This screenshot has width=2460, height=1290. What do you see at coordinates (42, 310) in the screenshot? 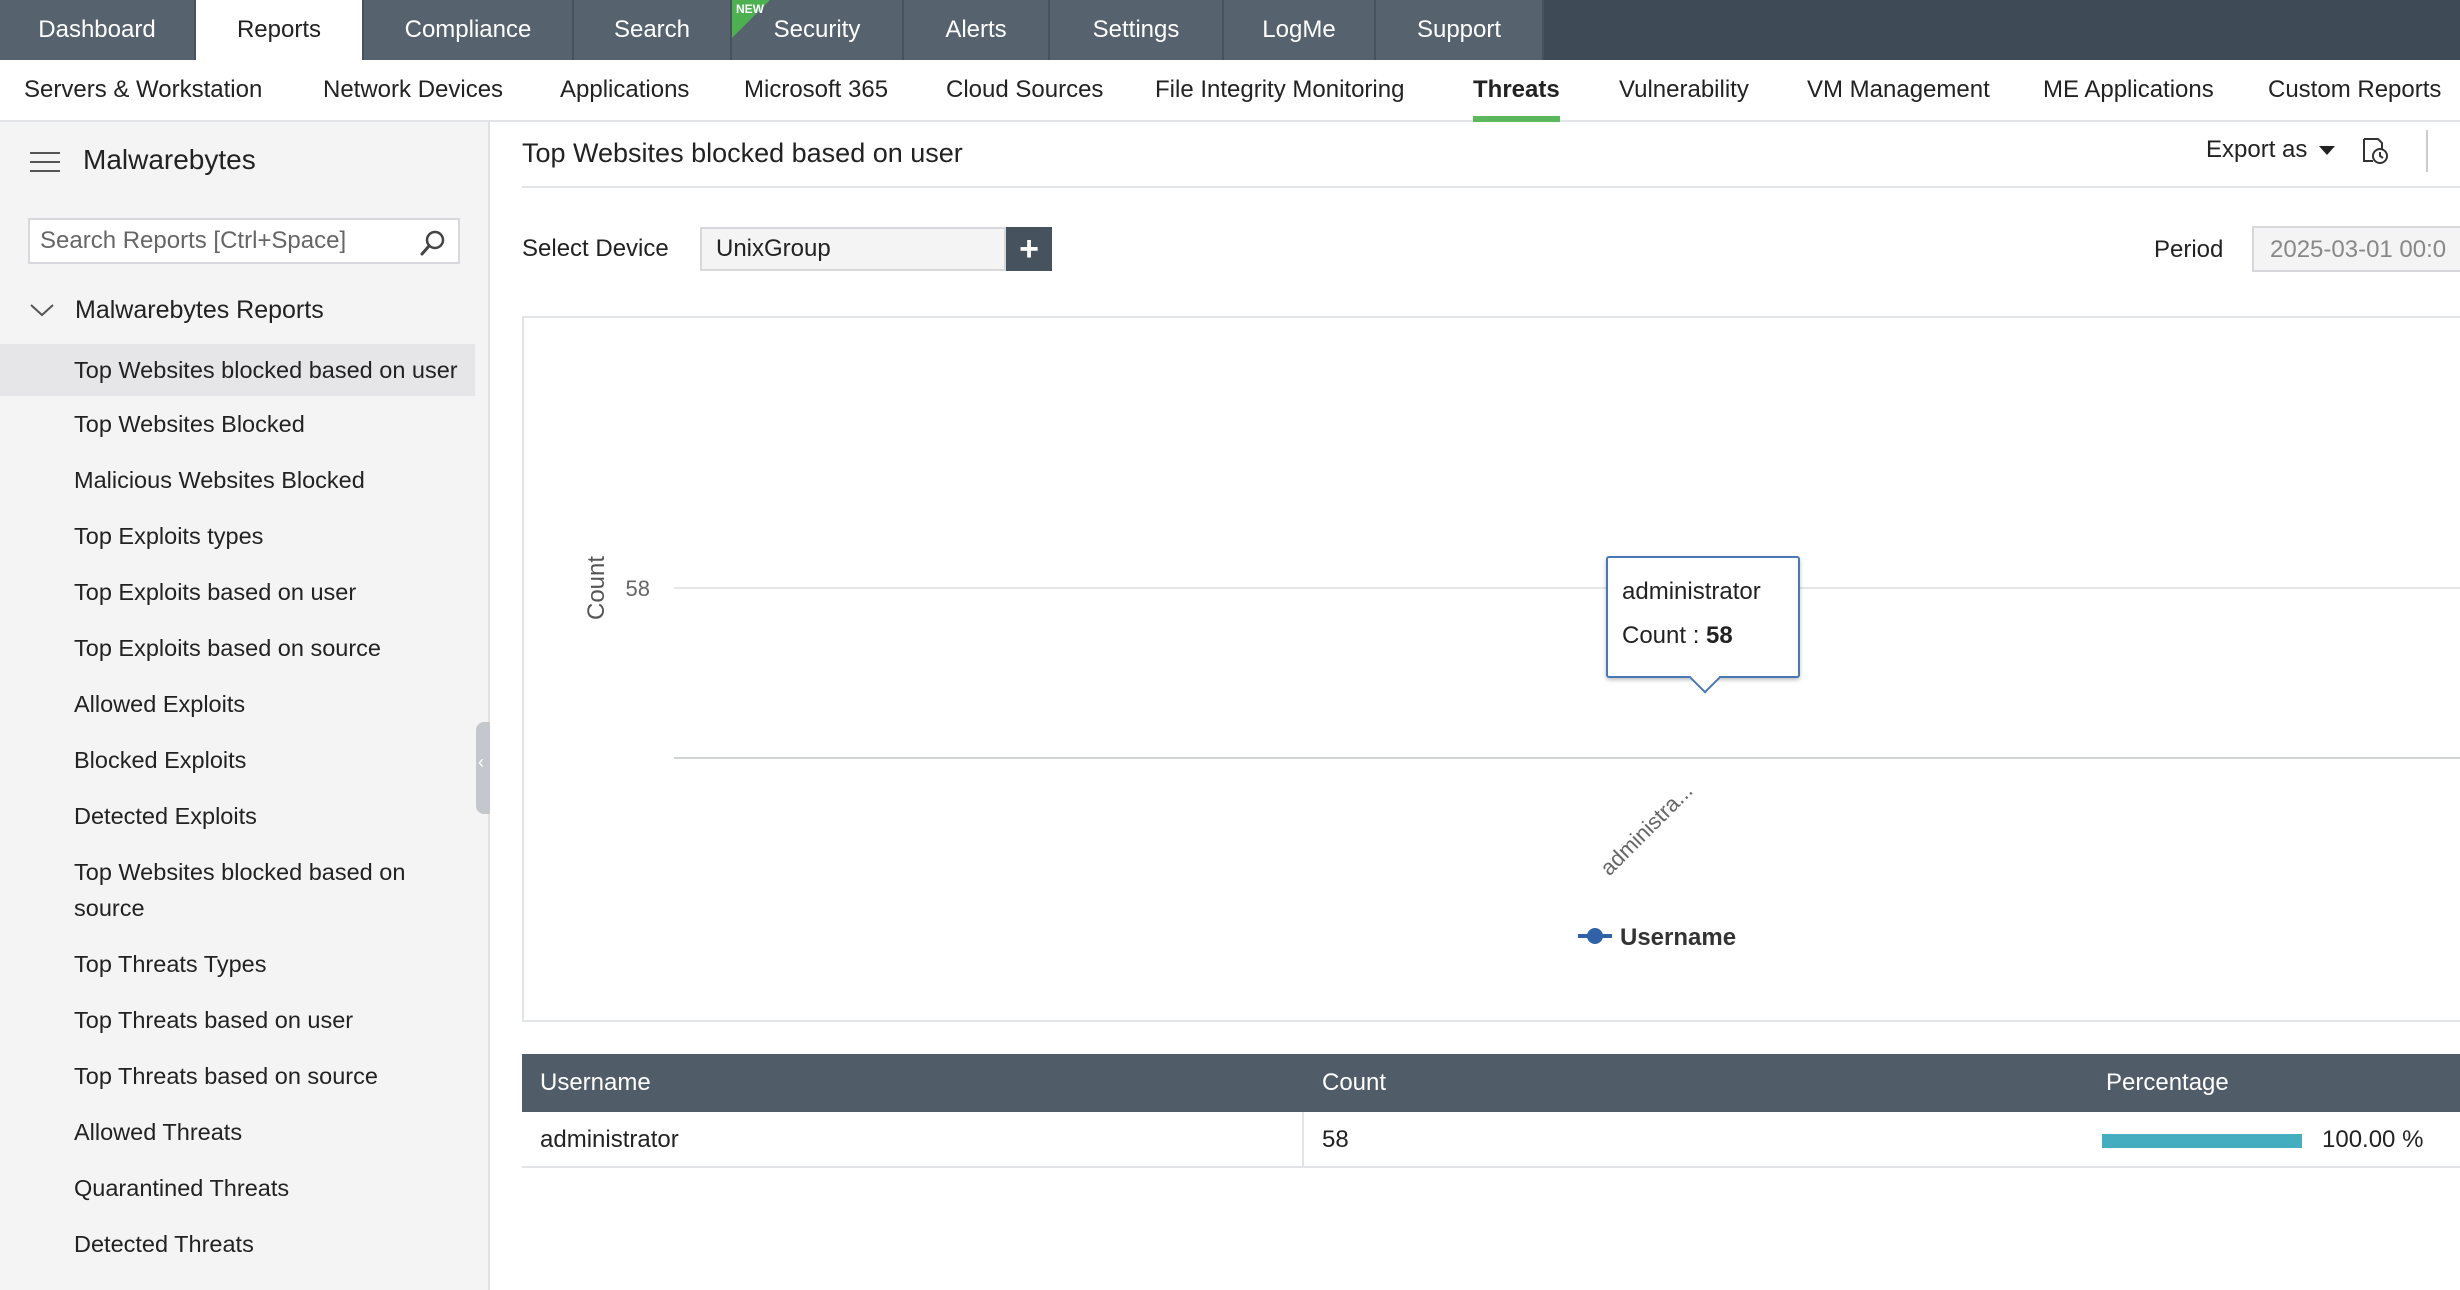
I see `chevron-down-icon` at bounding box center [42, 310].